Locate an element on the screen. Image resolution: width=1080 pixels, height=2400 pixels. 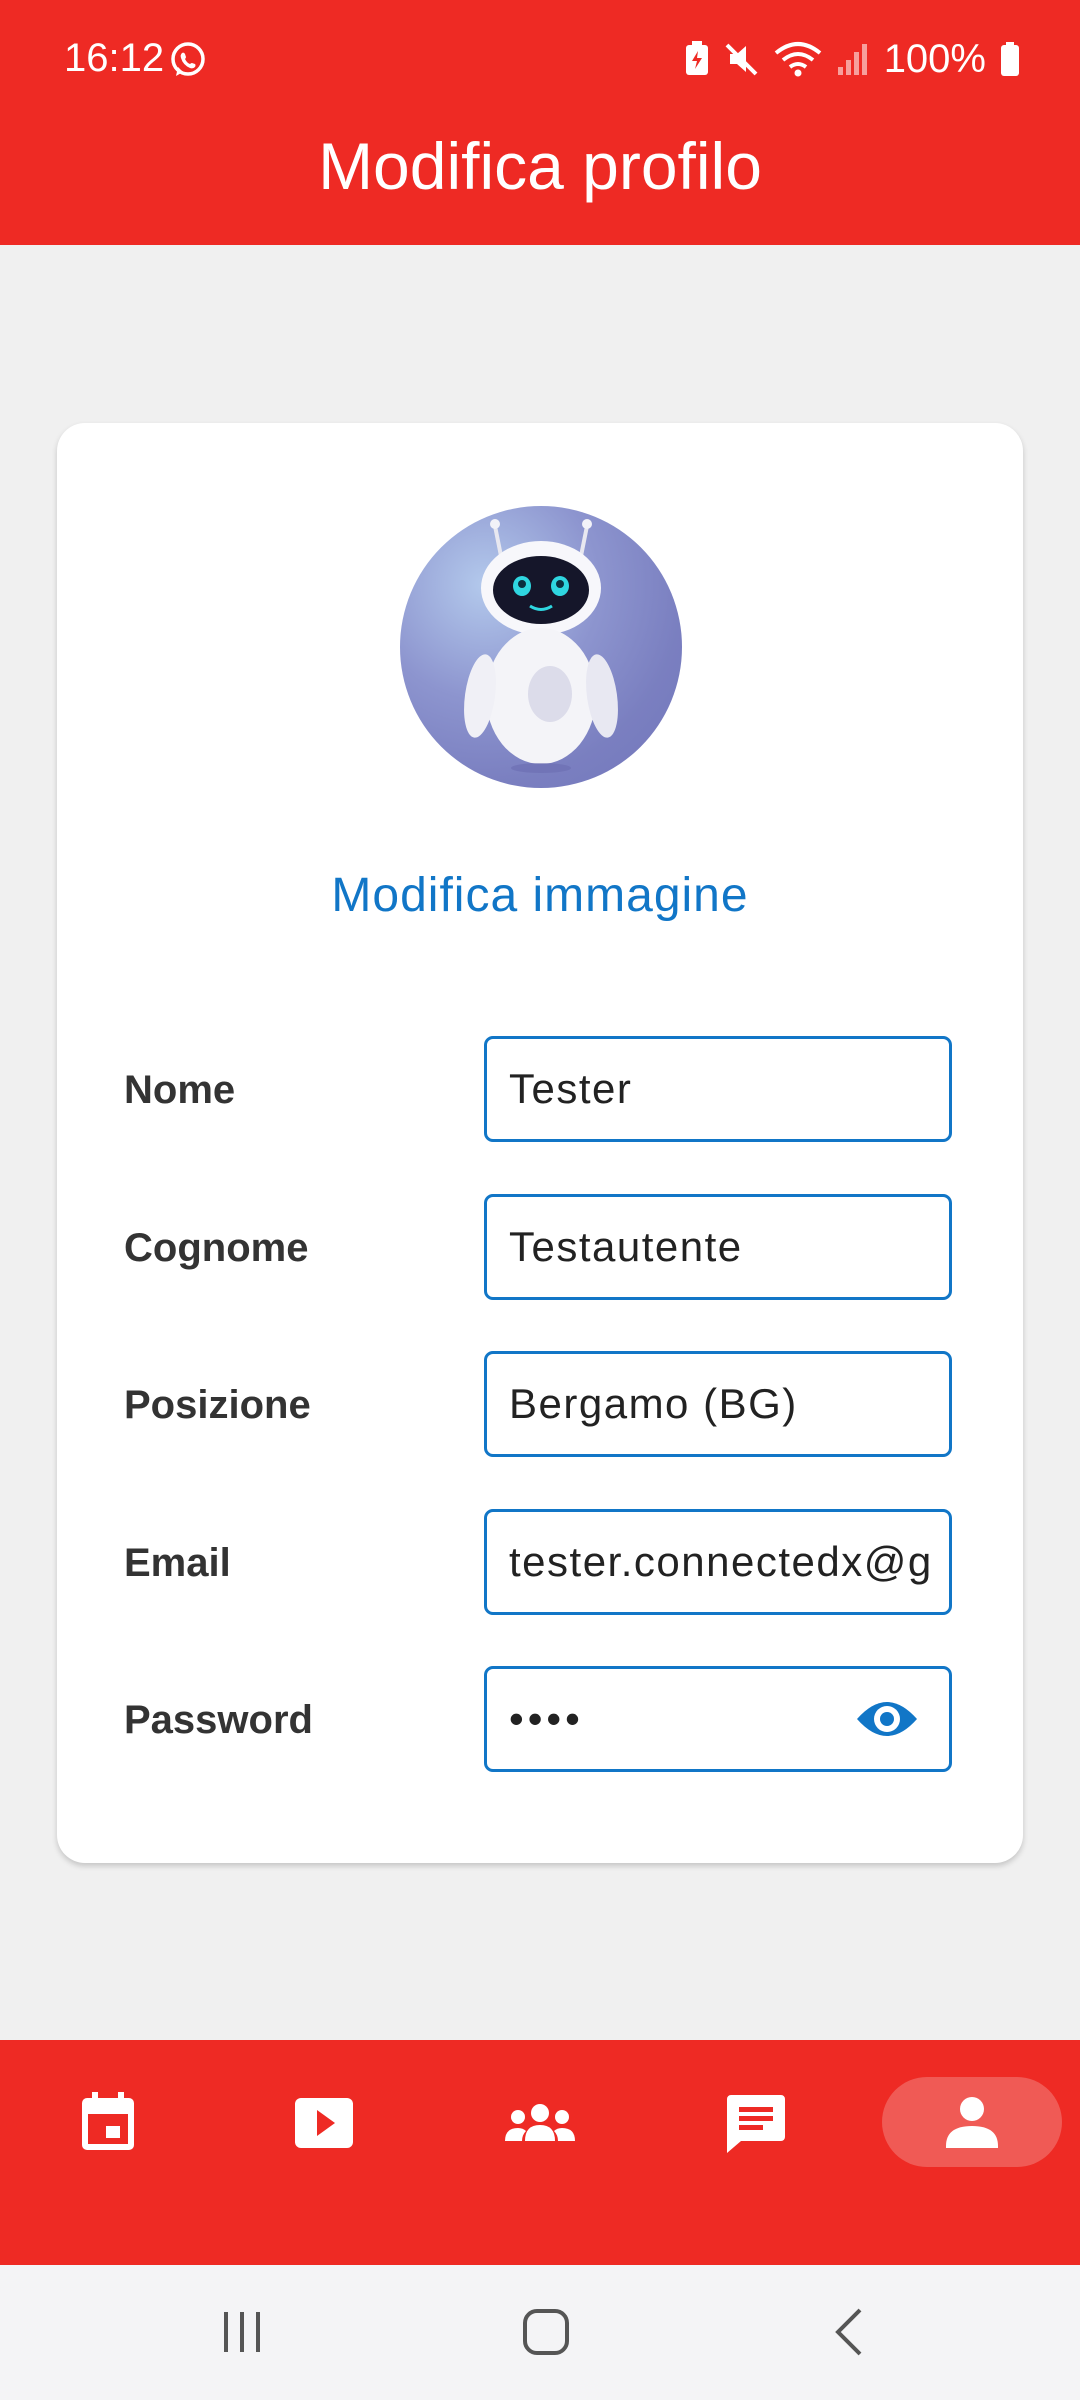
posizione-input: Bergamo (BG) is located at coordinates (718, 1404).